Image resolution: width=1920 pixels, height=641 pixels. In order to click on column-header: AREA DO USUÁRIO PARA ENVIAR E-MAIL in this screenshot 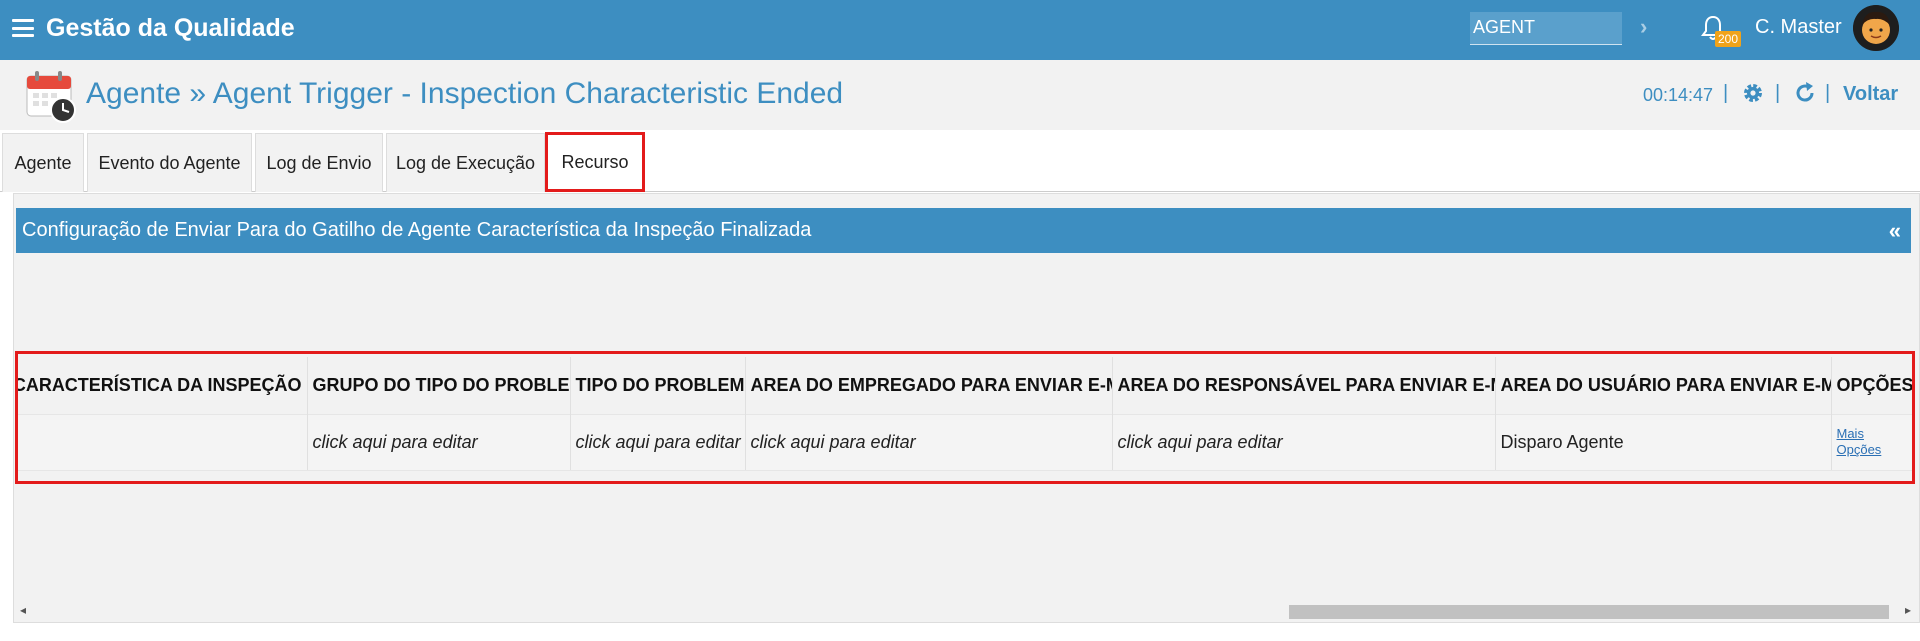, I will do `click(1663, 385)`.